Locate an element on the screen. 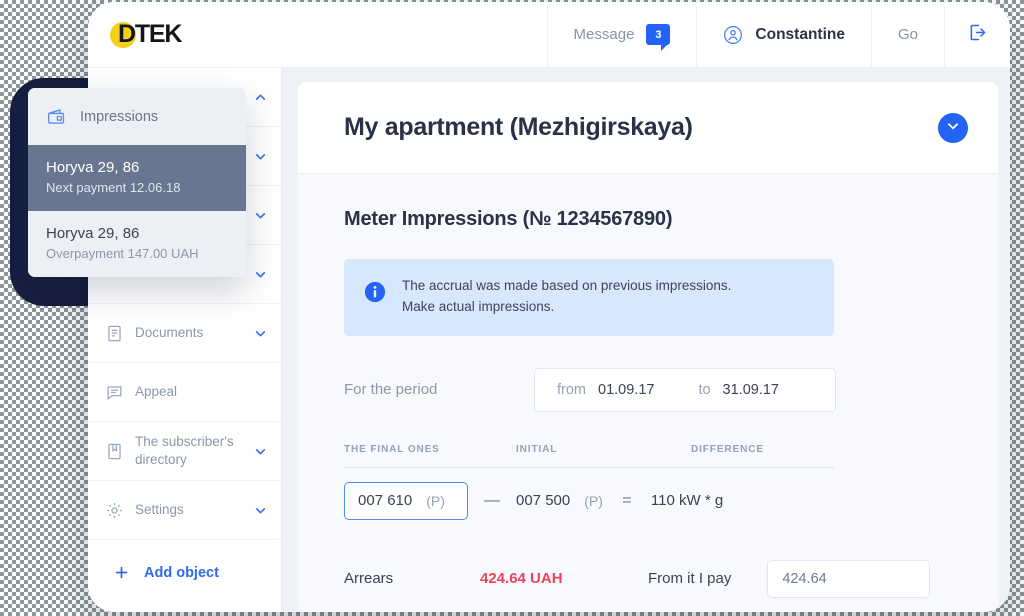  initial-reading: 007 500 (P) is located at coordinates (559, 500).